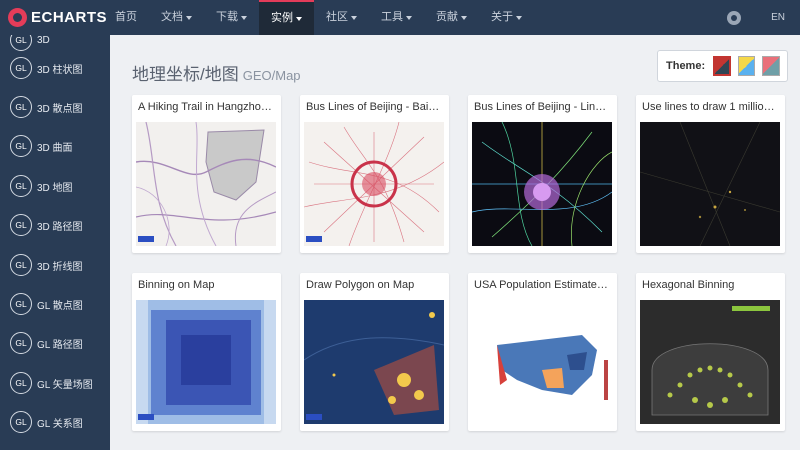  I want to click on sidebar-item-3d-scatter: GL 3D 散点图, so click(55, 107).